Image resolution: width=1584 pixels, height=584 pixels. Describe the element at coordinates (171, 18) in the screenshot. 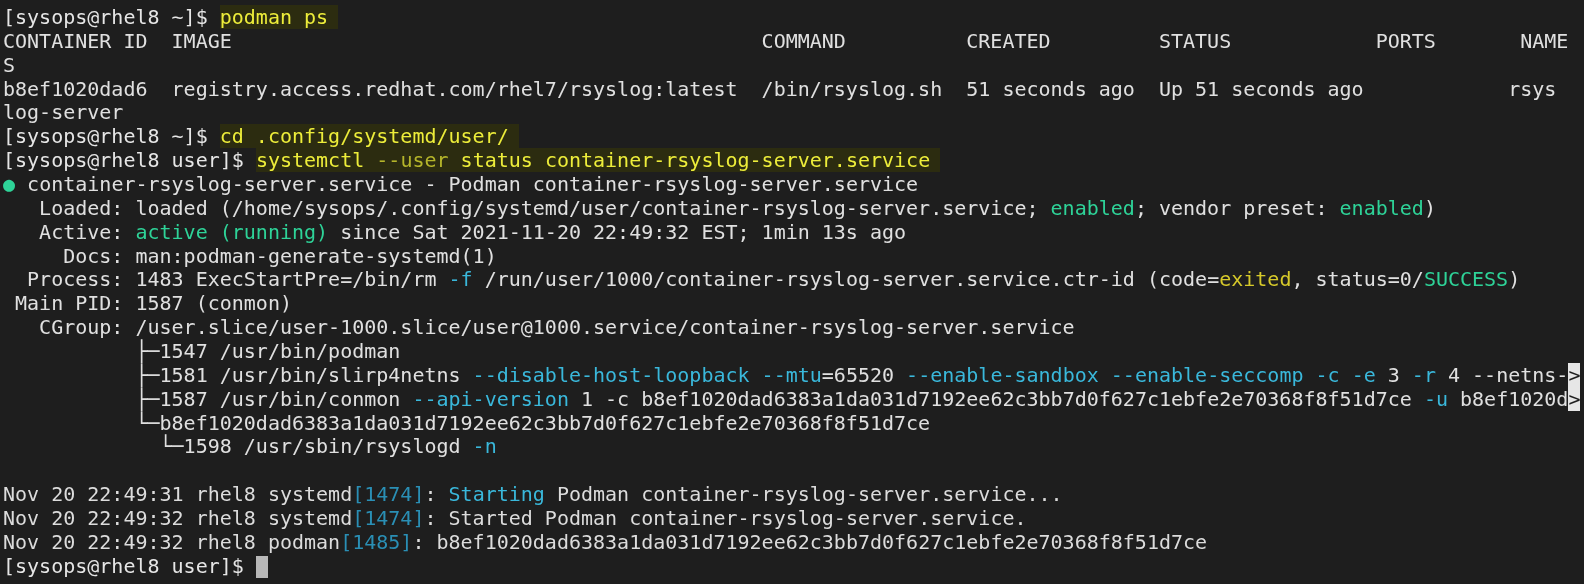

I see `command-line: [sysops@rhel8 ~]$ podman ps` at that location.